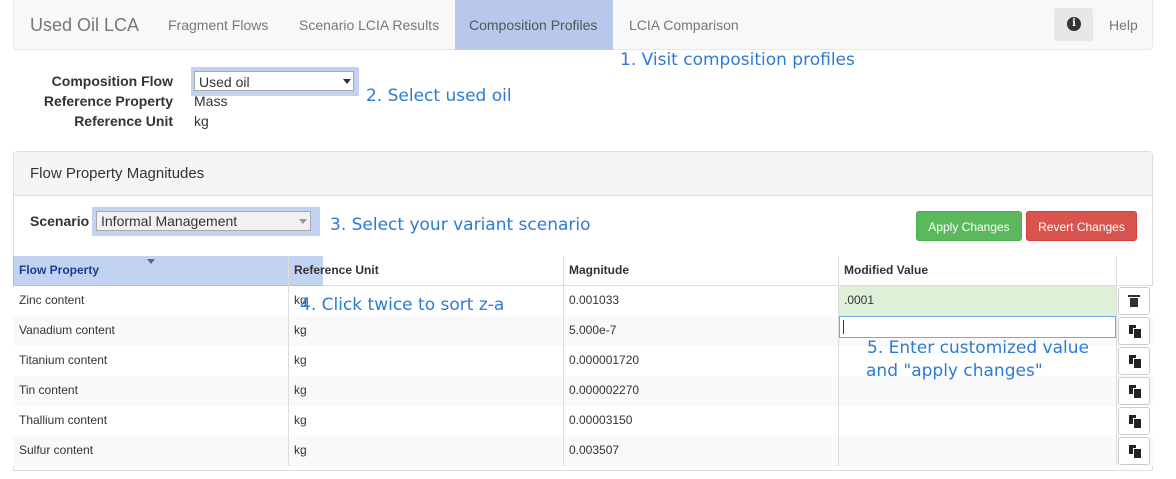 Image resolution: width=1176 pixels, height=479 pixels. I want to click on scenario-select: Informal Management, so click(203, 221).